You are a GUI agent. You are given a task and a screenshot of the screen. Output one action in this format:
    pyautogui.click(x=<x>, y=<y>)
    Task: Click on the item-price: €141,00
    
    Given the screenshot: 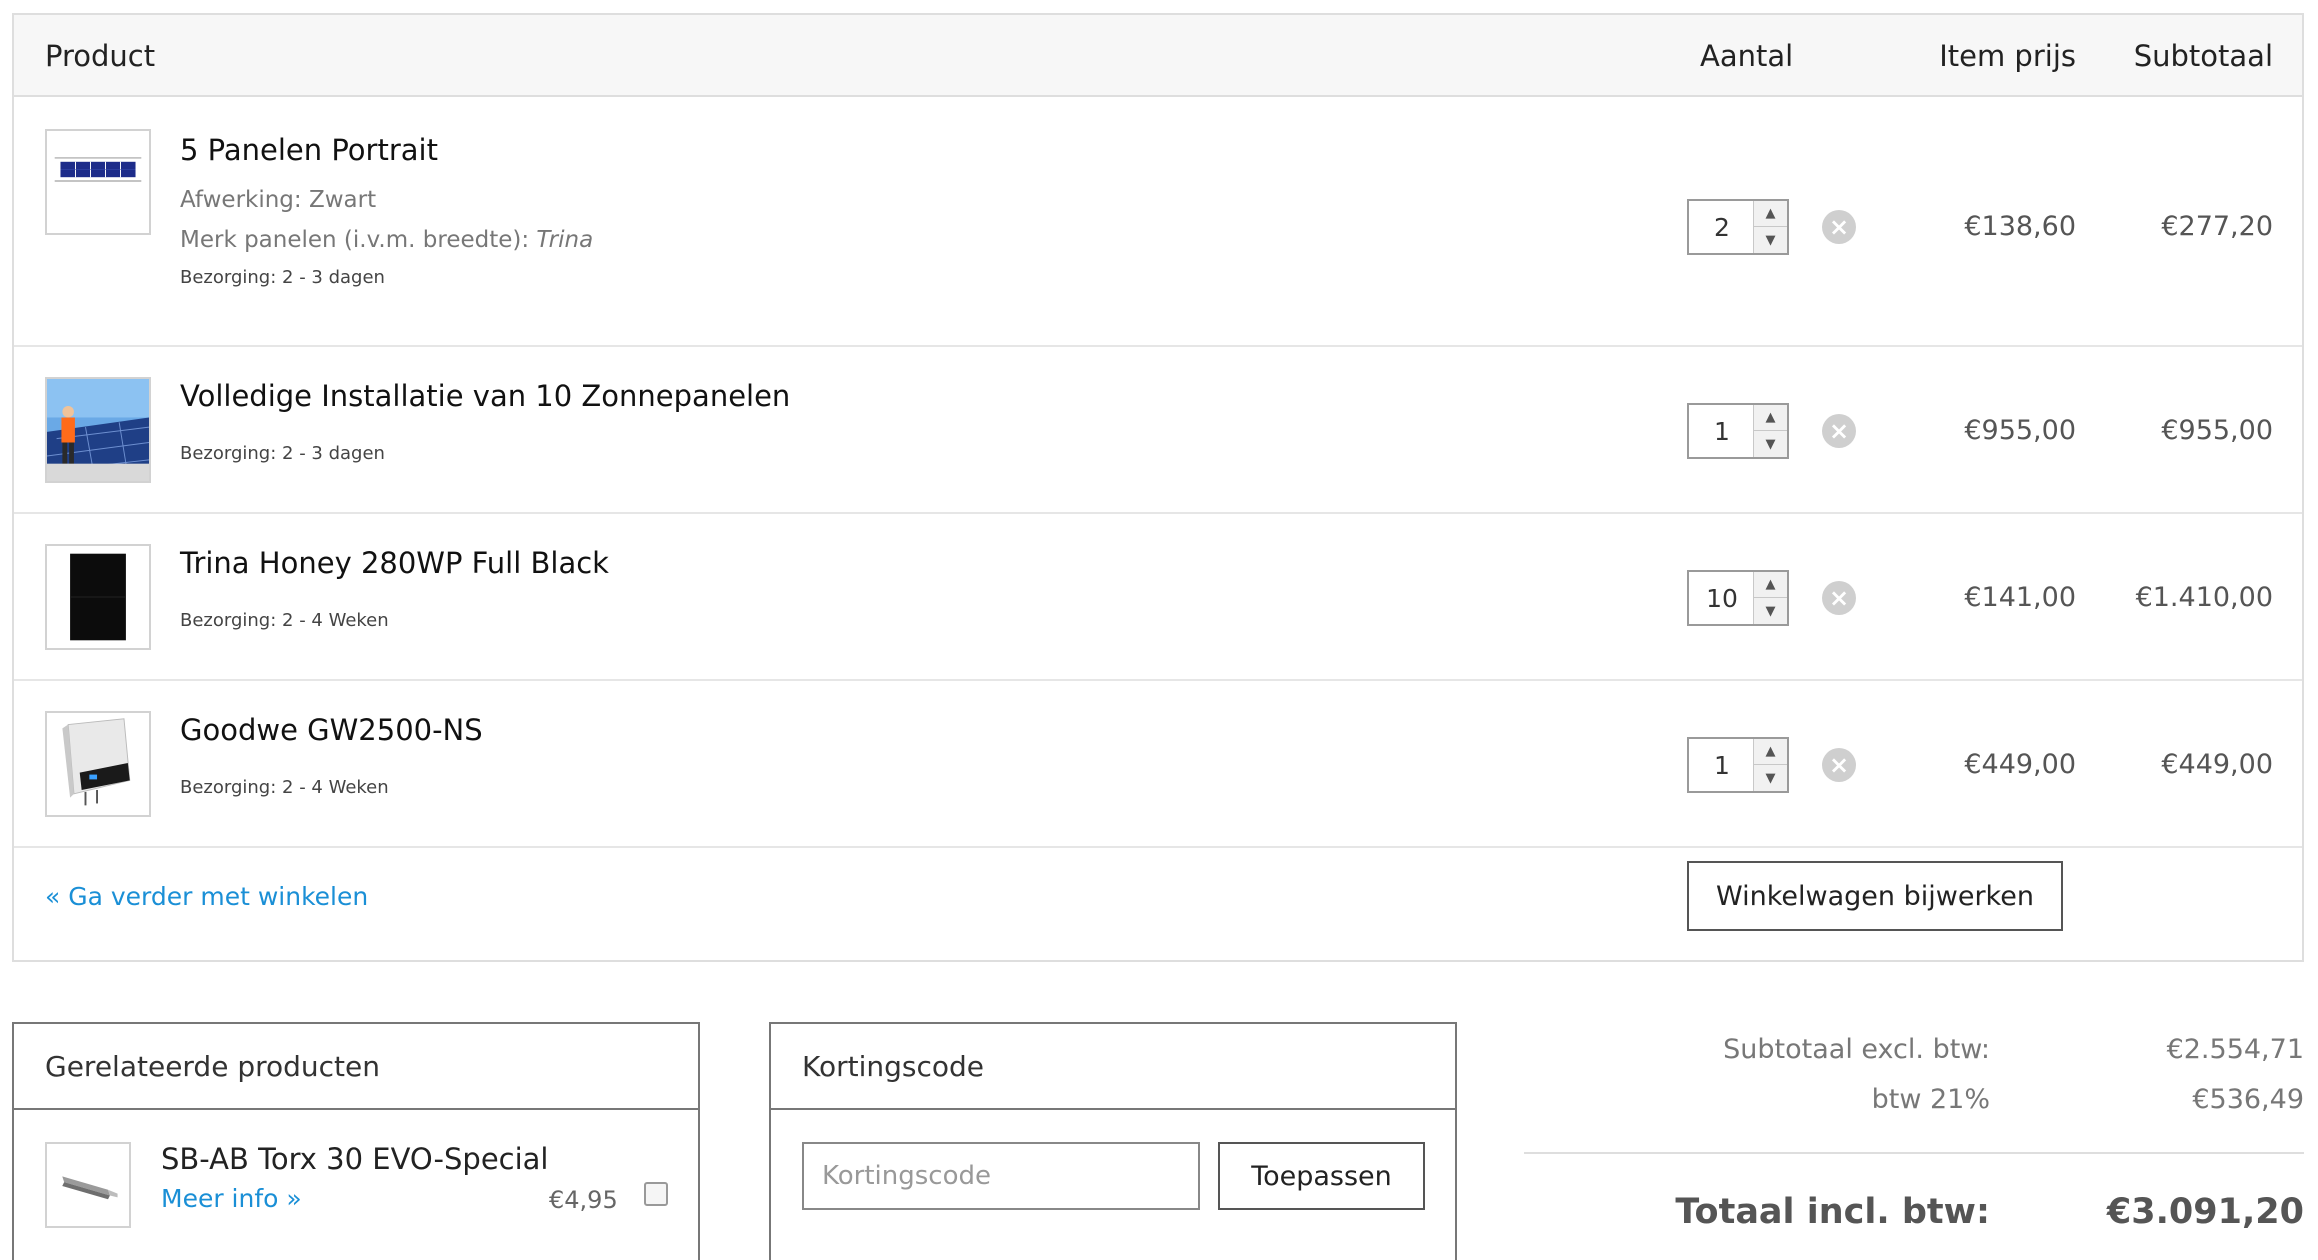 What is the action you would take?
    pyautogui.click(x=2020, y=597)
    